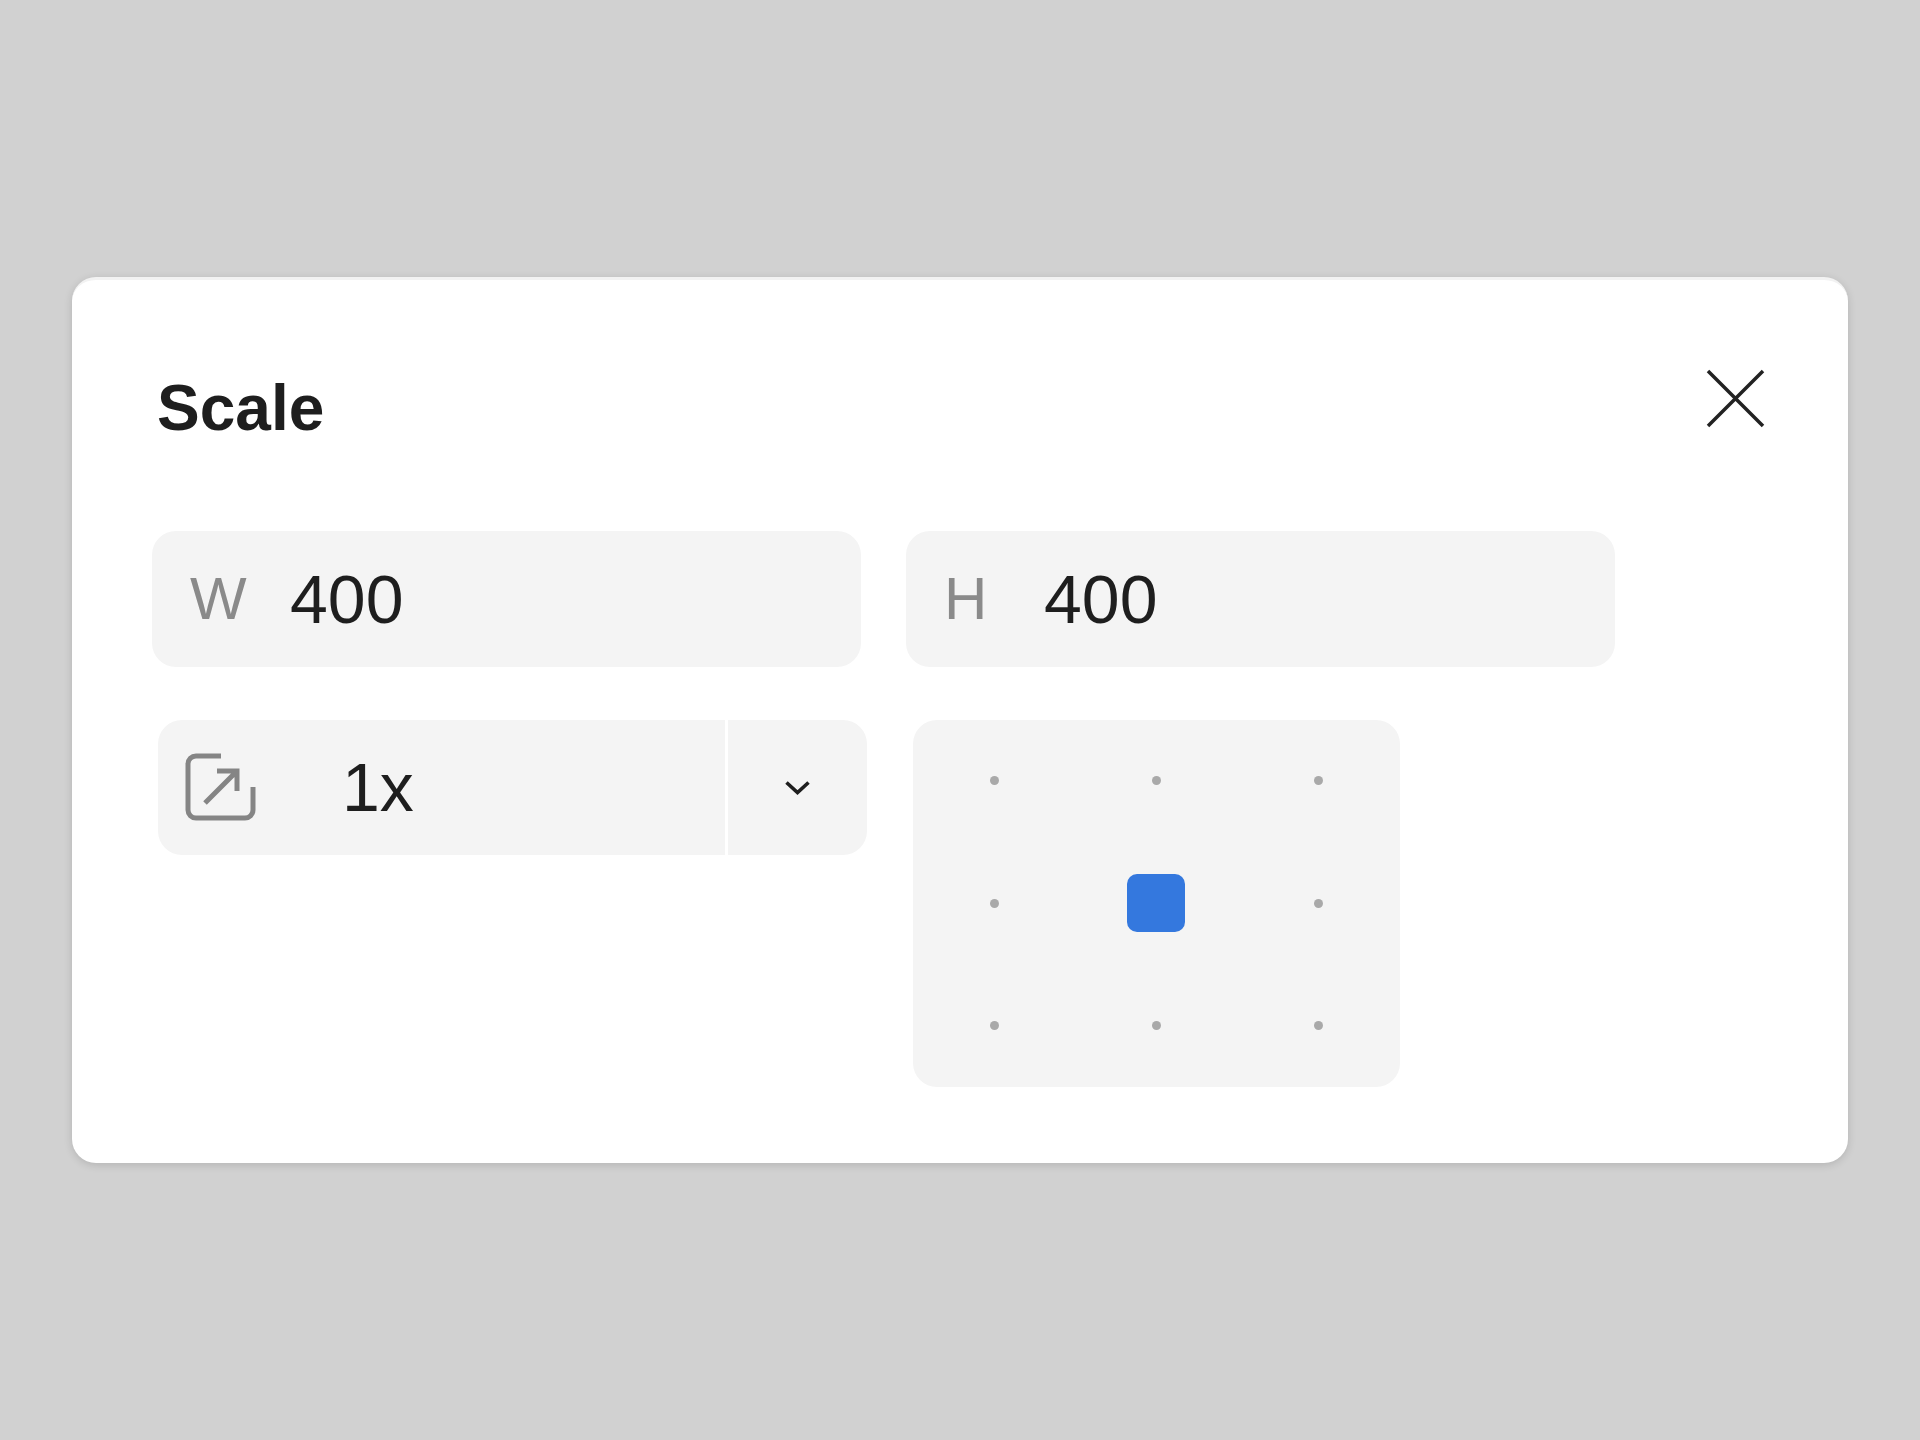  What do you see at coordinates (240, 408) in the screenshot?
I see `dialog-title: Scale` at bounding box center [240, 408].